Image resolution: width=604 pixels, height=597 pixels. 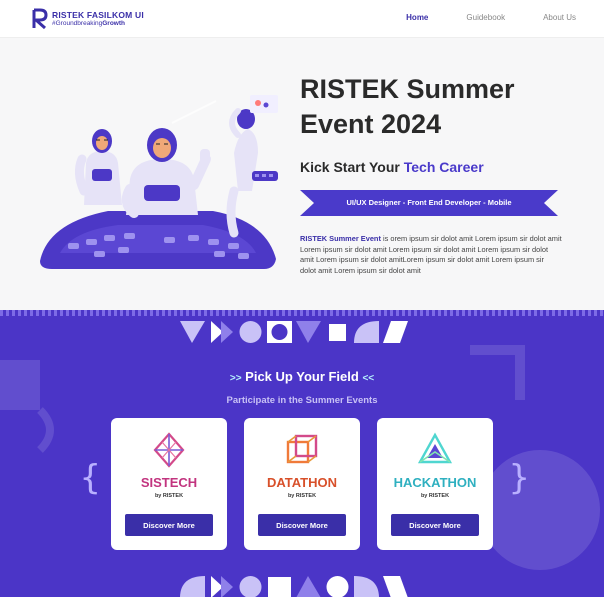 I want to click on ristek-logo-icon, so click(x=40, y=19).